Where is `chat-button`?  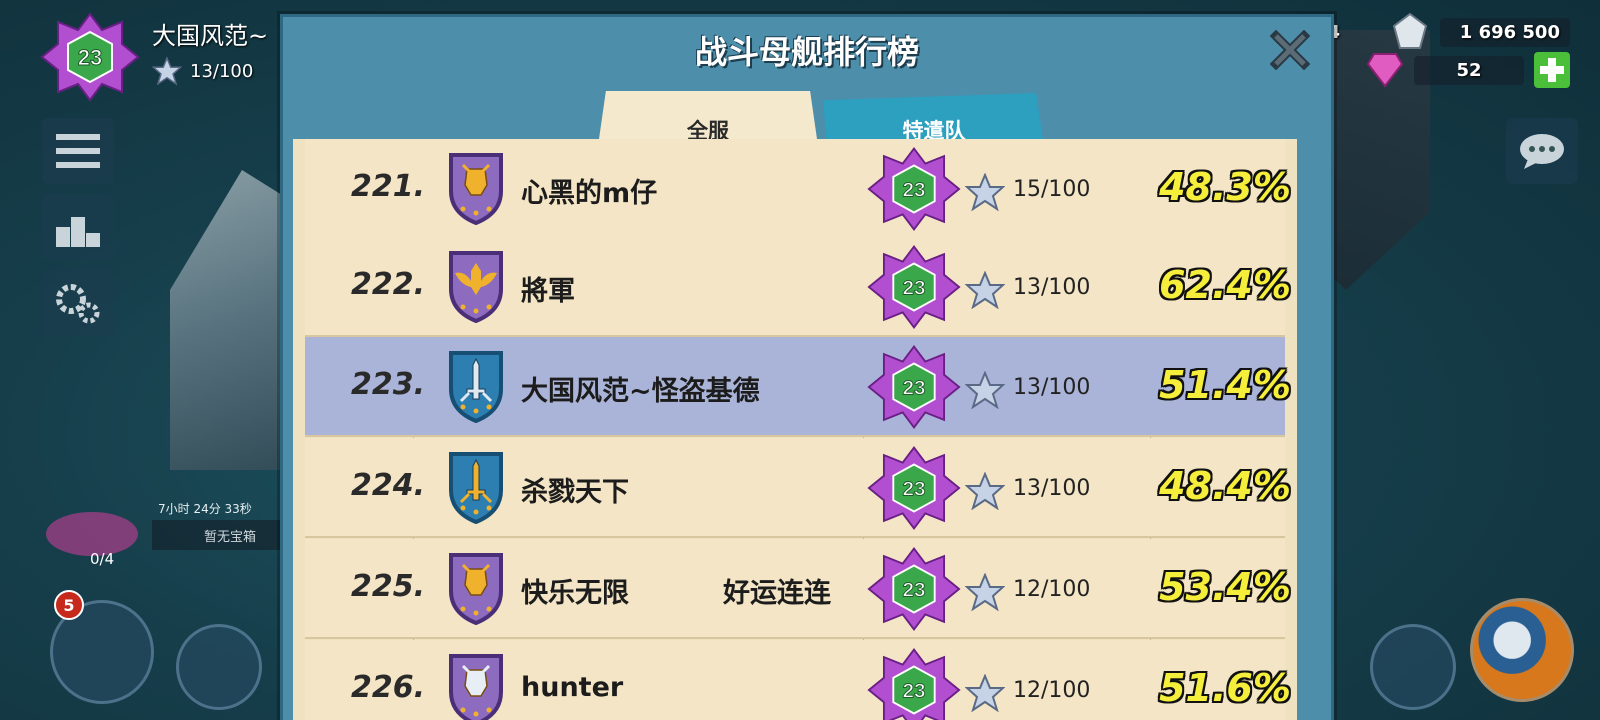
chat-button is located at coordinates (1542, 151).